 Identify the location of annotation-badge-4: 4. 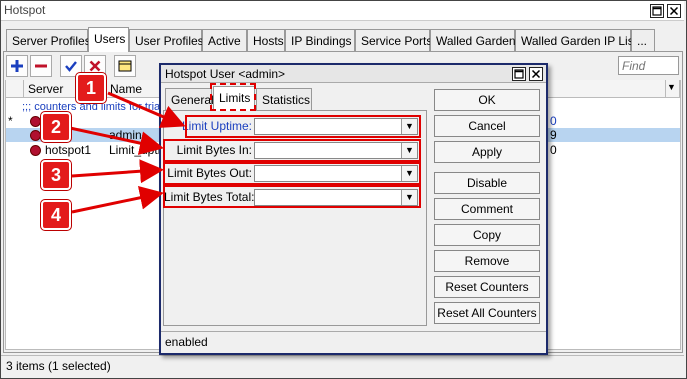
(56, 215).